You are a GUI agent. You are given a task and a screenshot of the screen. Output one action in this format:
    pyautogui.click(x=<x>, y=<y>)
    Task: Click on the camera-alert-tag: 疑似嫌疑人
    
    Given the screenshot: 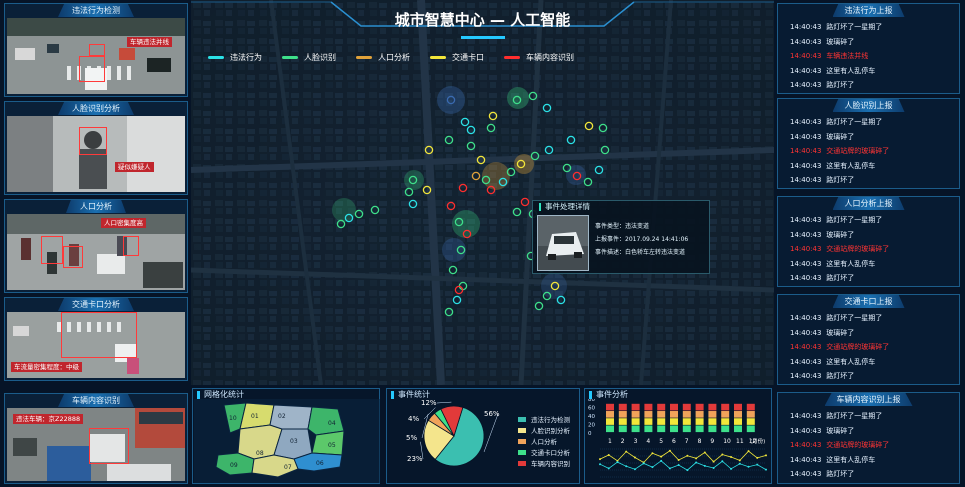 What is the action you would take?
    pyautogui.click(x=134, y=167)
    